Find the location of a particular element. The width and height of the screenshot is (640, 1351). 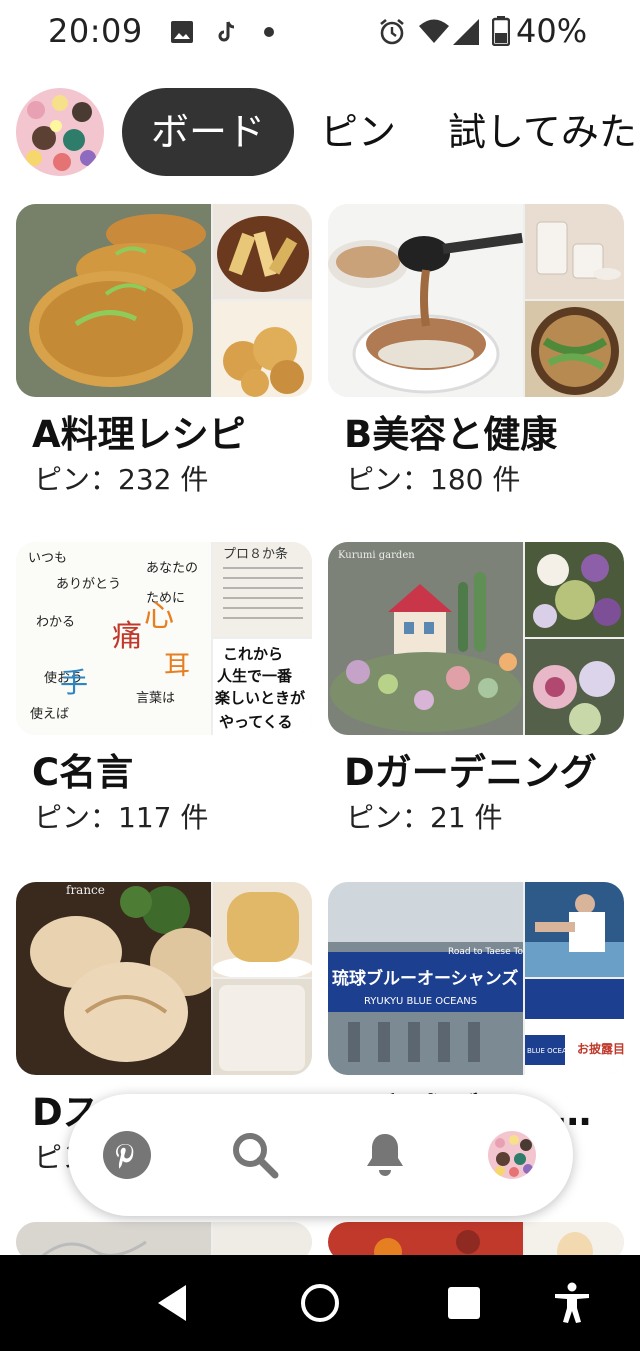

board-card-recipes: A料理レシピ ピン：232 件 is located at coordinates (165, 354).